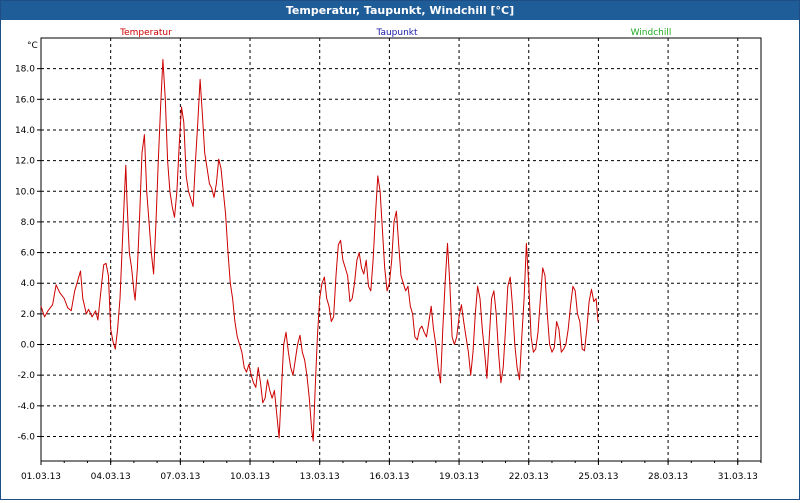 This screenshot has height=503, width=800. What do you see at coordinates (26, 407) in the screenshot?
I see `y-tick-label: -4.0` at bounding box center [26, 407].